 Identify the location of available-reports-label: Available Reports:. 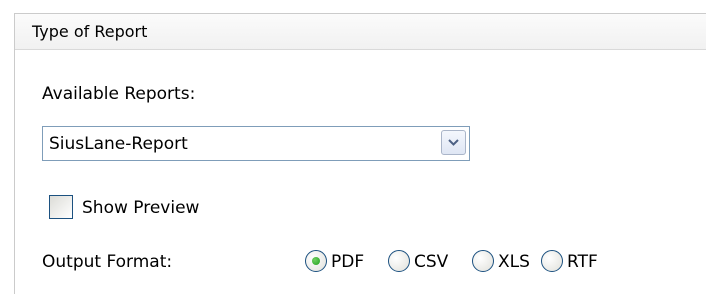
(119, 94).